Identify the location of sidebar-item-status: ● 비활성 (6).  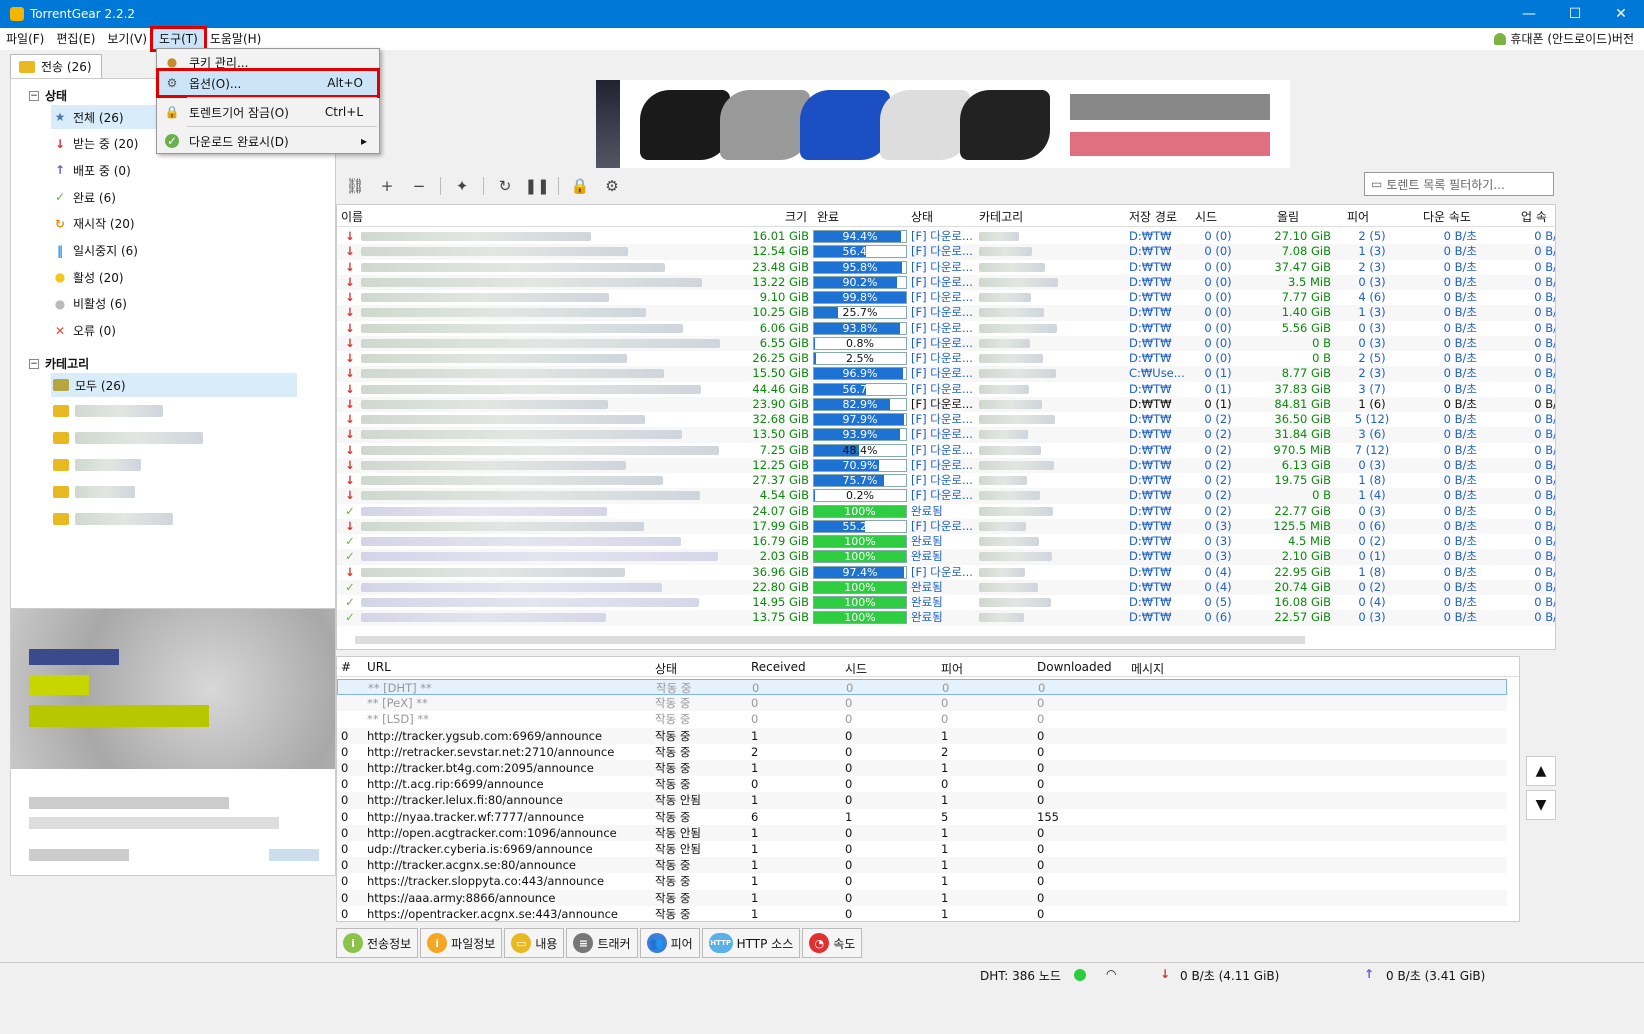
(89, 304).